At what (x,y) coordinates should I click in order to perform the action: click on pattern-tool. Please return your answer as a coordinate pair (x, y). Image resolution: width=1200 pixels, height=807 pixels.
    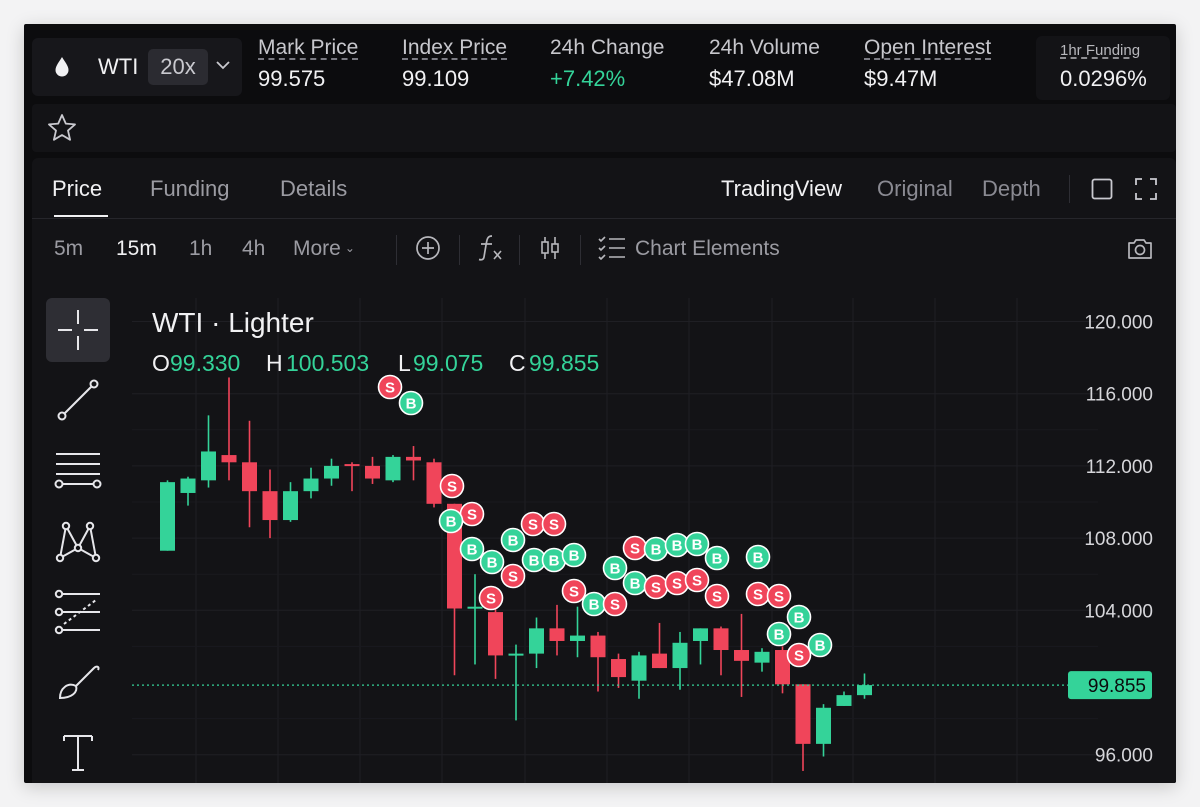
    Looking at the image, I should click on (78, 542).